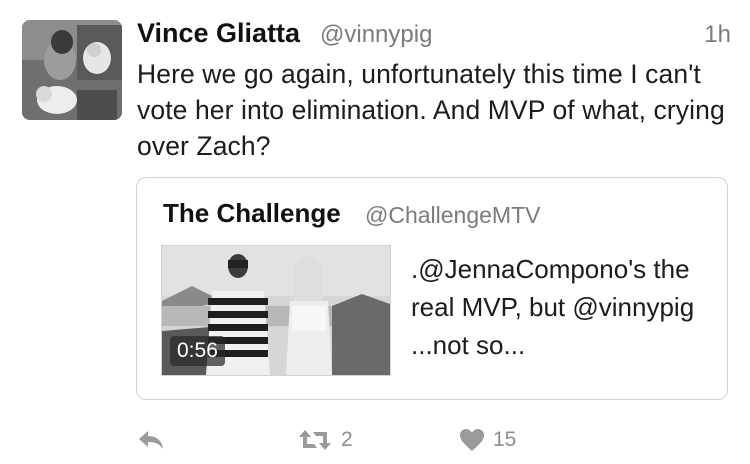 This screenshot has height=464, width=750. Describe the element at coordinates (717, 35) in the screenshot. I see `timestamp: 1h` at that location.